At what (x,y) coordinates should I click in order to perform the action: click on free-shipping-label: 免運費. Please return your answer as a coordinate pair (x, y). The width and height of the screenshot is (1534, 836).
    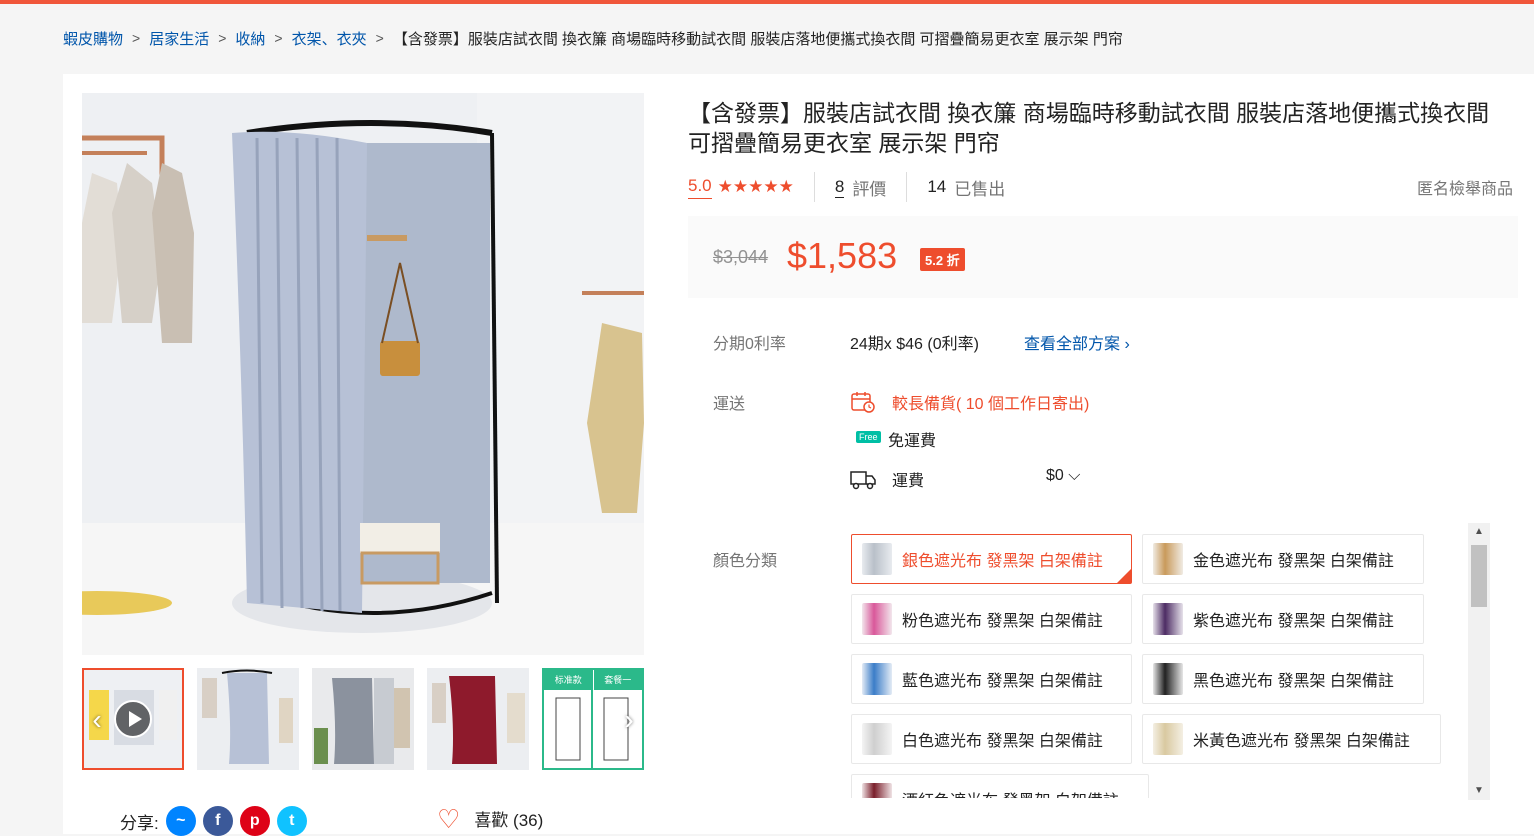
    Looking at the image, I should click on (912, 441).